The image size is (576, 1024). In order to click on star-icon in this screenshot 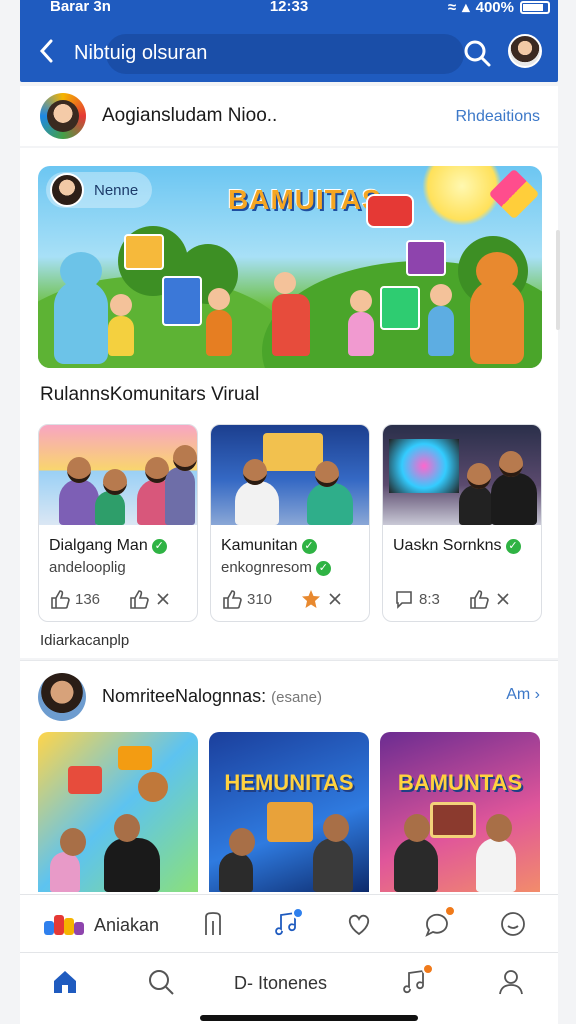, I will do `click(311, 599)`.